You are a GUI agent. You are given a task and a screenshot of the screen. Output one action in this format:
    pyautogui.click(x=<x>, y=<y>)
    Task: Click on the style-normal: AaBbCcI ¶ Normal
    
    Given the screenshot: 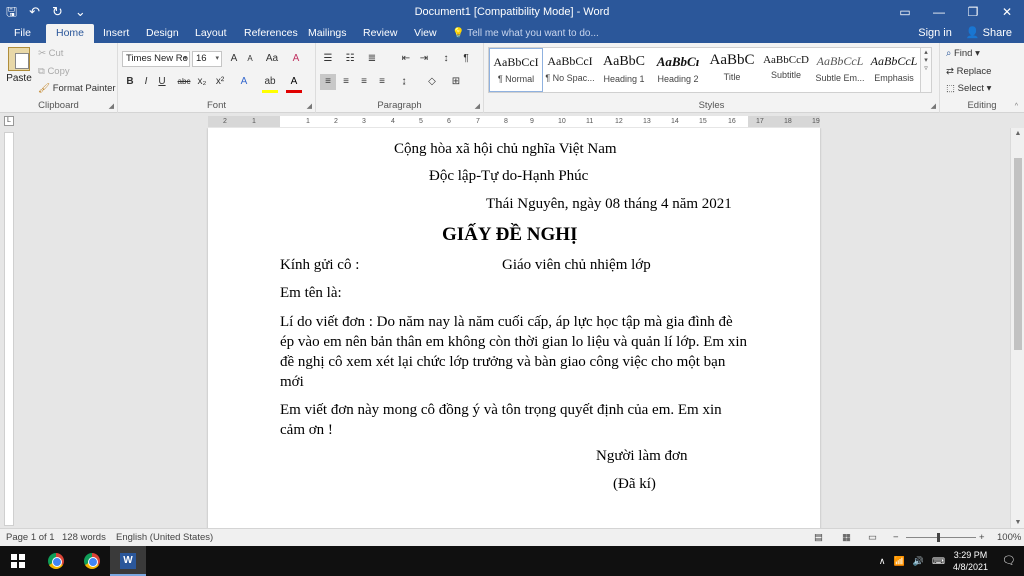 What is the action you would take?
    pyautogui.click(x=516, y=70)
    